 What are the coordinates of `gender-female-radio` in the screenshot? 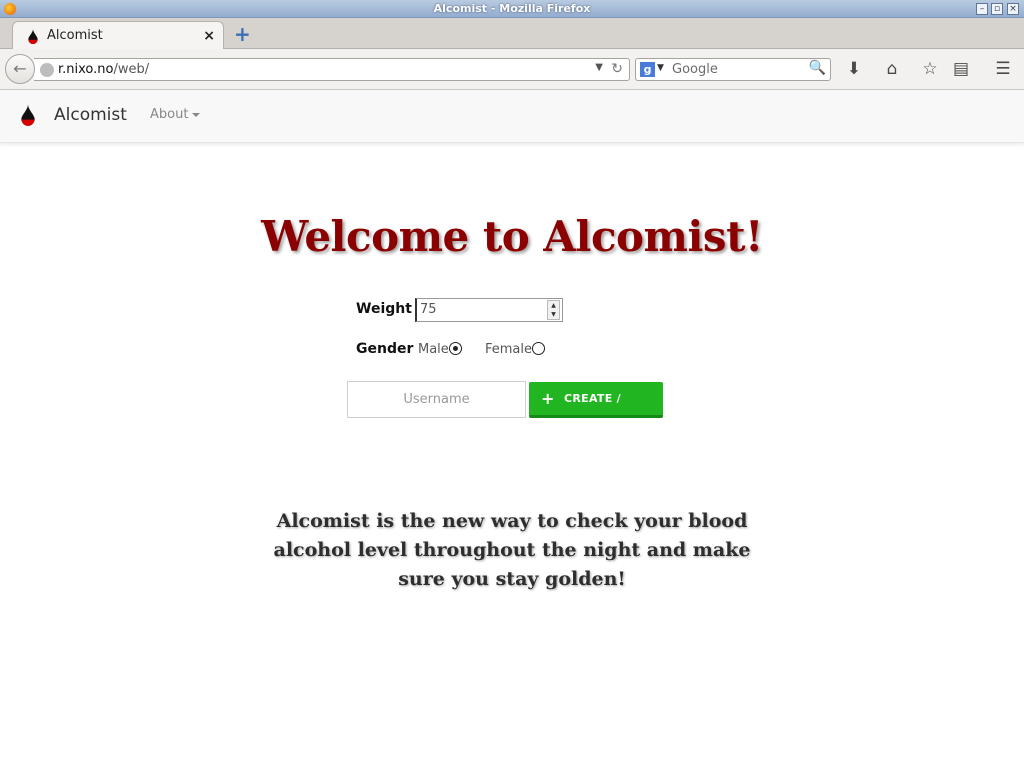 It's located at (538, 348).